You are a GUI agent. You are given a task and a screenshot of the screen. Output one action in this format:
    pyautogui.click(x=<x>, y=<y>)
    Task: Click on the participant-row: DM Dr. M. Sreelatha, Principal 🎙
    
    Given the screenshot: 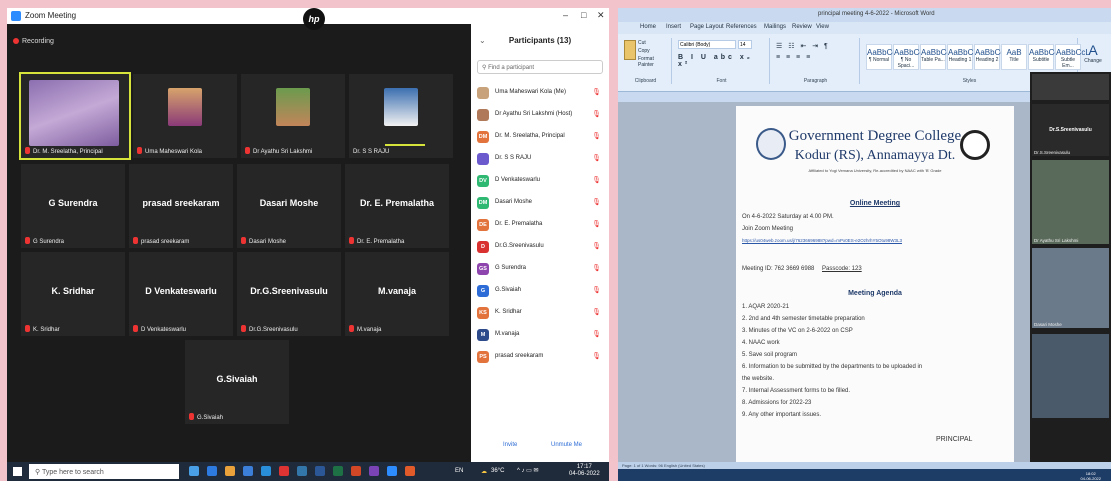 What is the action you would take?
    pyautogui.click(x=541, y=137)
    